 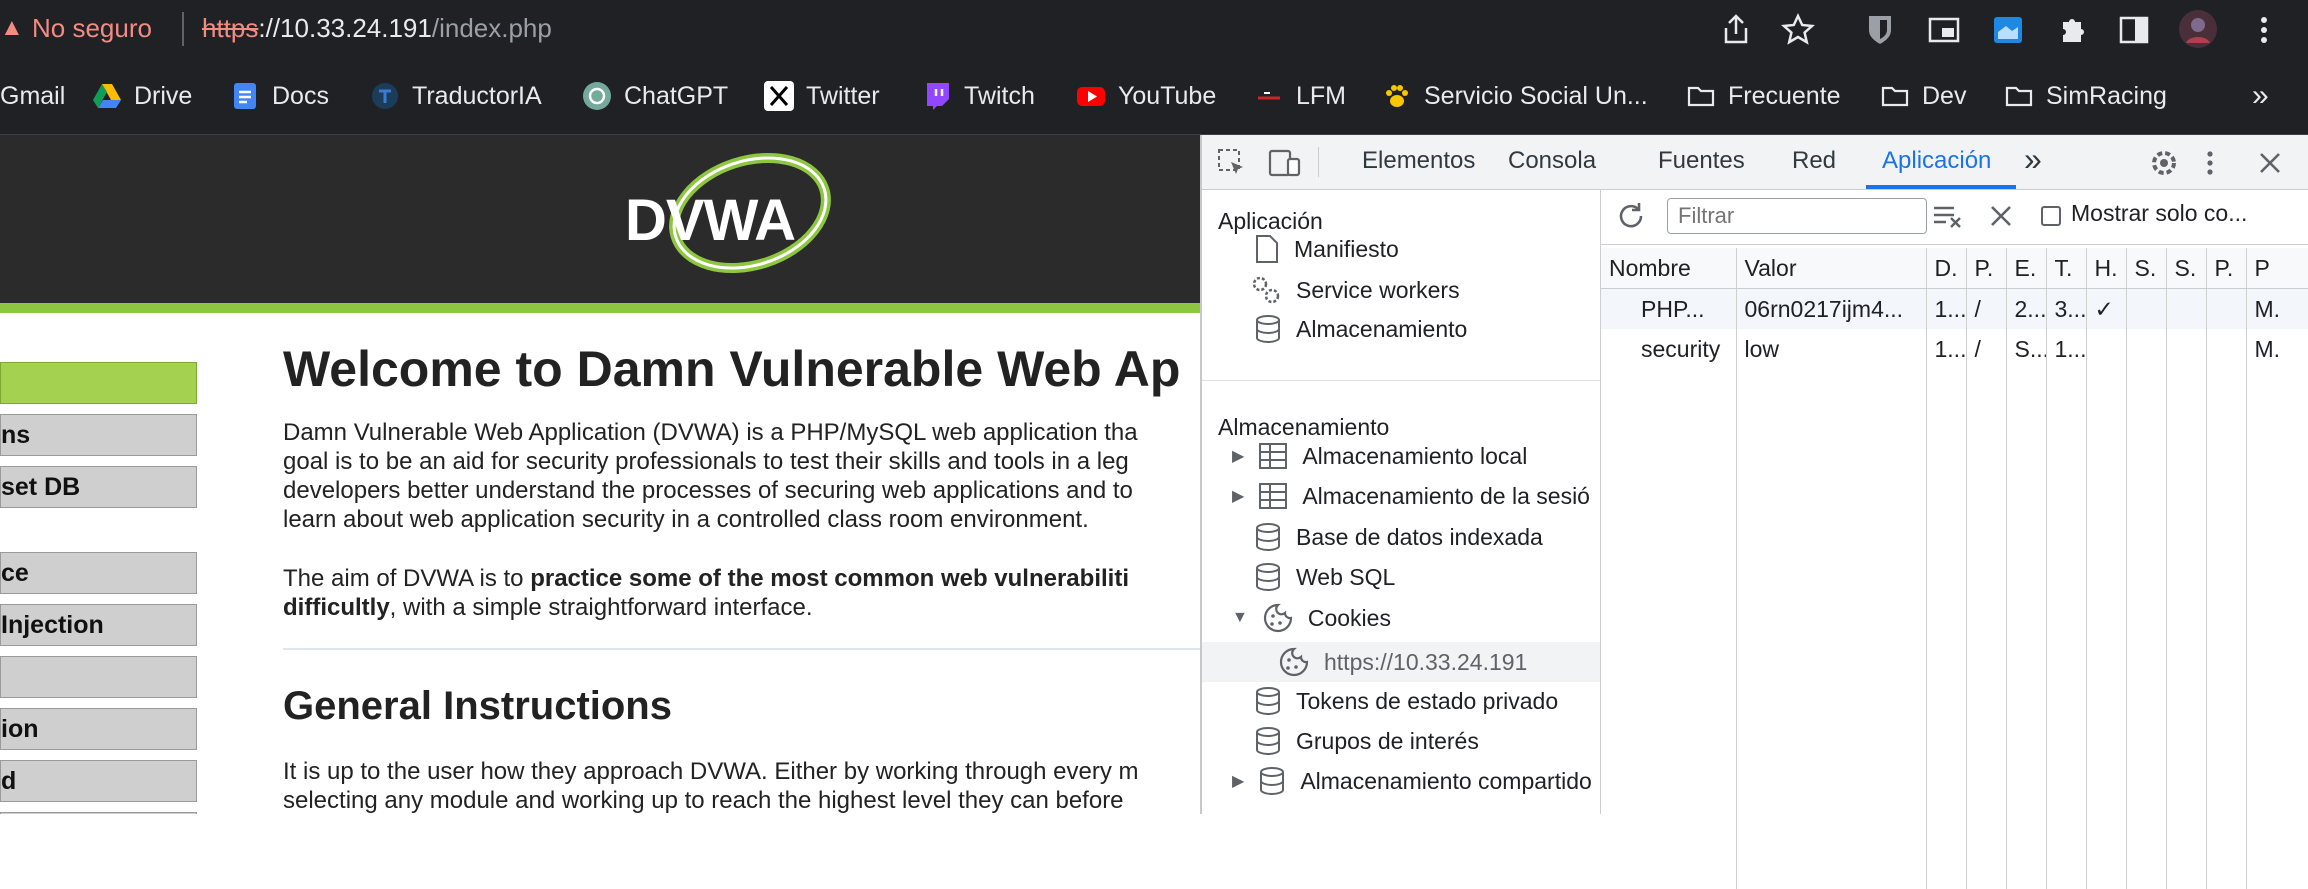 What do you see at coordinates (2134, 30) in the screenshot?
I see `side-panel-icon` at bounding box center [2134, 30].